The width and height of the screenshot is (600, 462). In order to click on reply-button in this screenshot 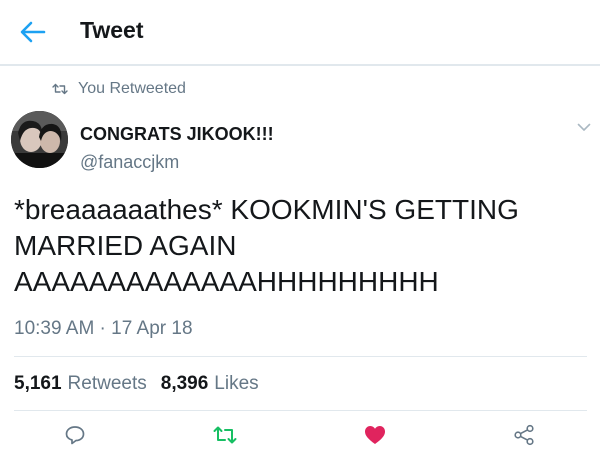, I will do `click(75, 435)`.